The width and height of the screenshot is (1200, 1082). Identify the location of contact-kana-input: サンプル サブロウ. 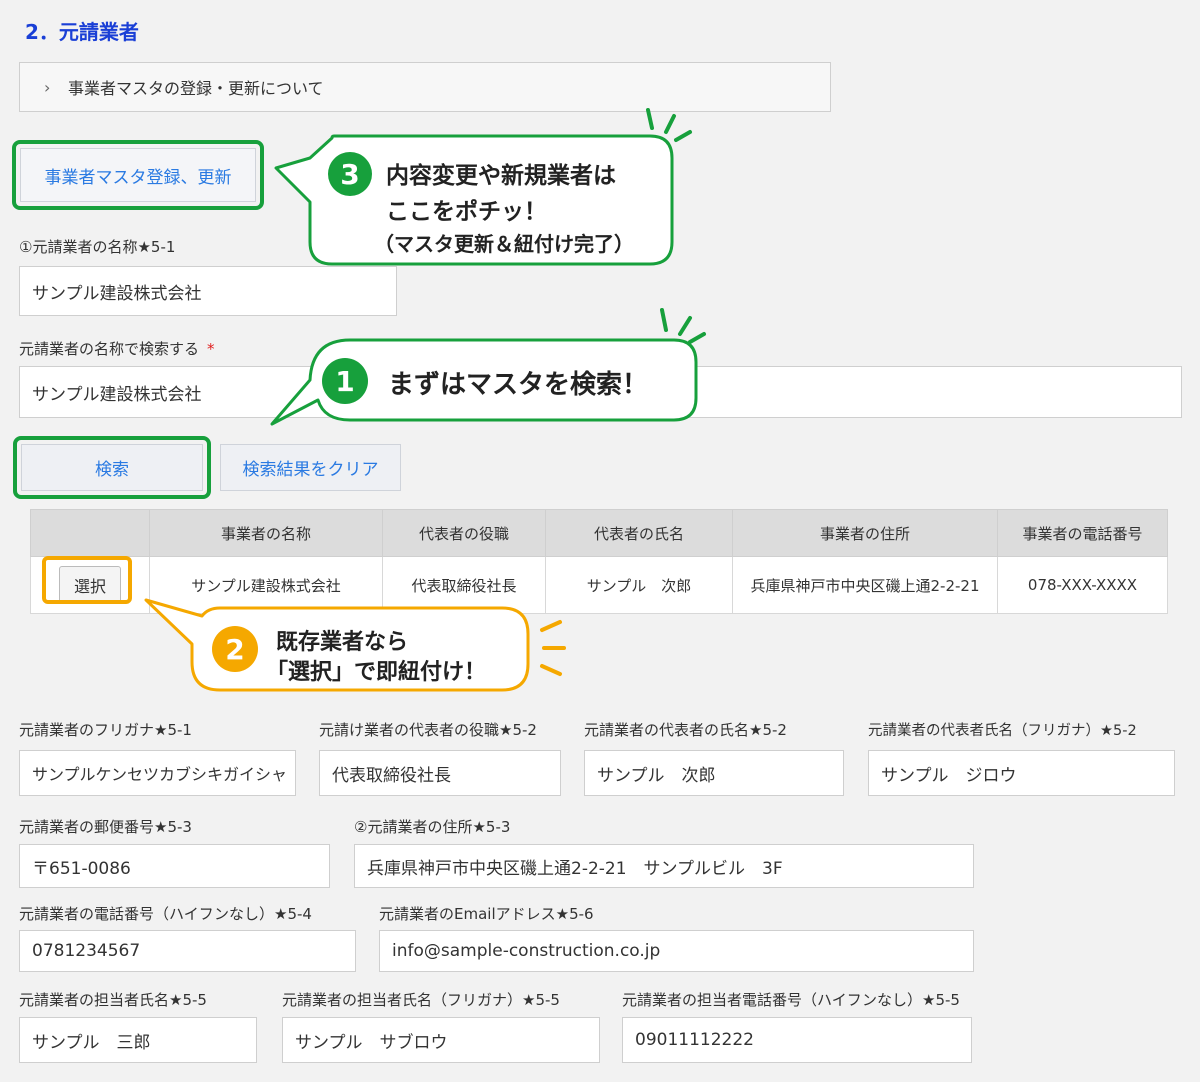
(441, 1040).